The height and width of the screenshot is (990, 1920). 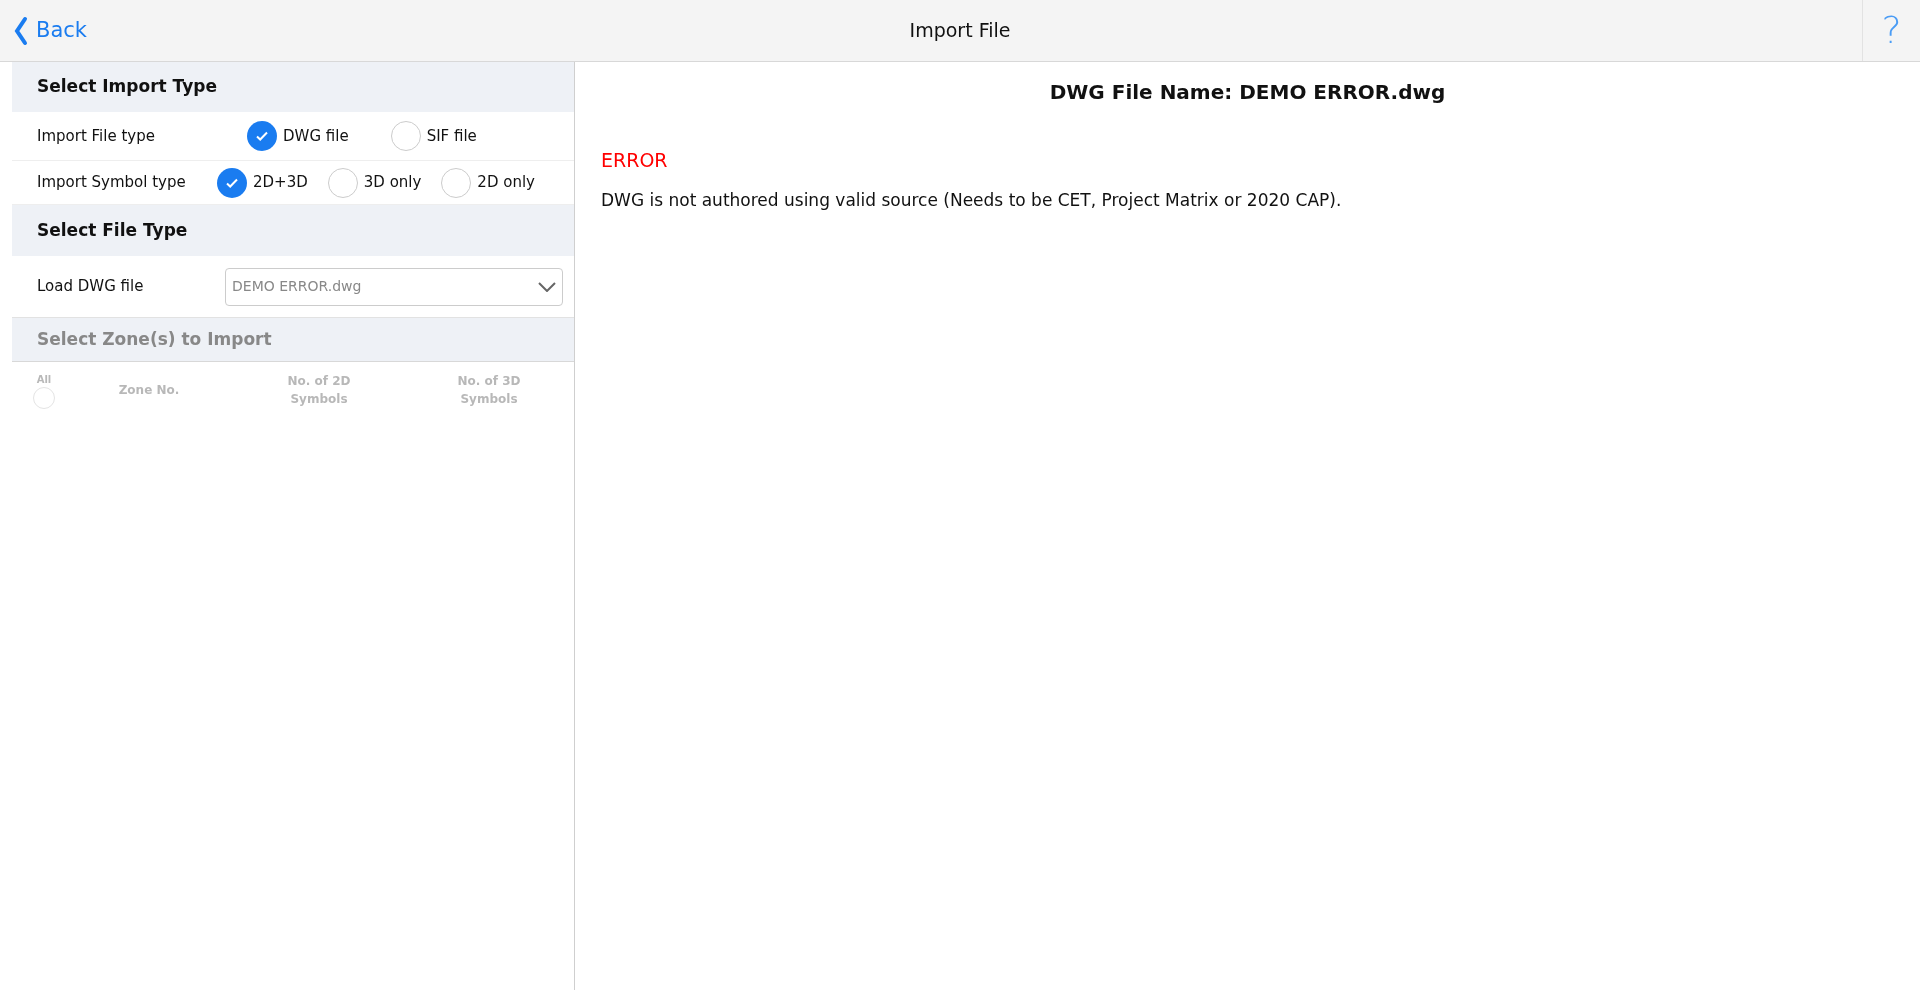 What do you see at coordinates (112, 183) in the screenshot?
I see `field-label: Import Symbol type` at bounding box center [112, 183].